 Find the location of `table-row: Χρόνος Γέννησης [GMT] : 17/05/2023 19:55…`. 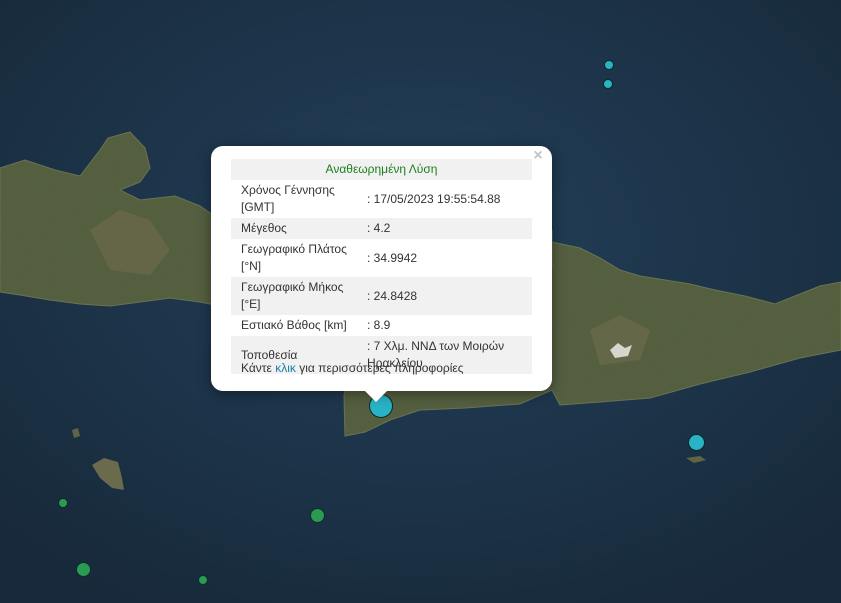

table-row: Χρόνος Γέννησης [GMT] : 17/05/2023 19:55… is located at coordinates (381, 199).